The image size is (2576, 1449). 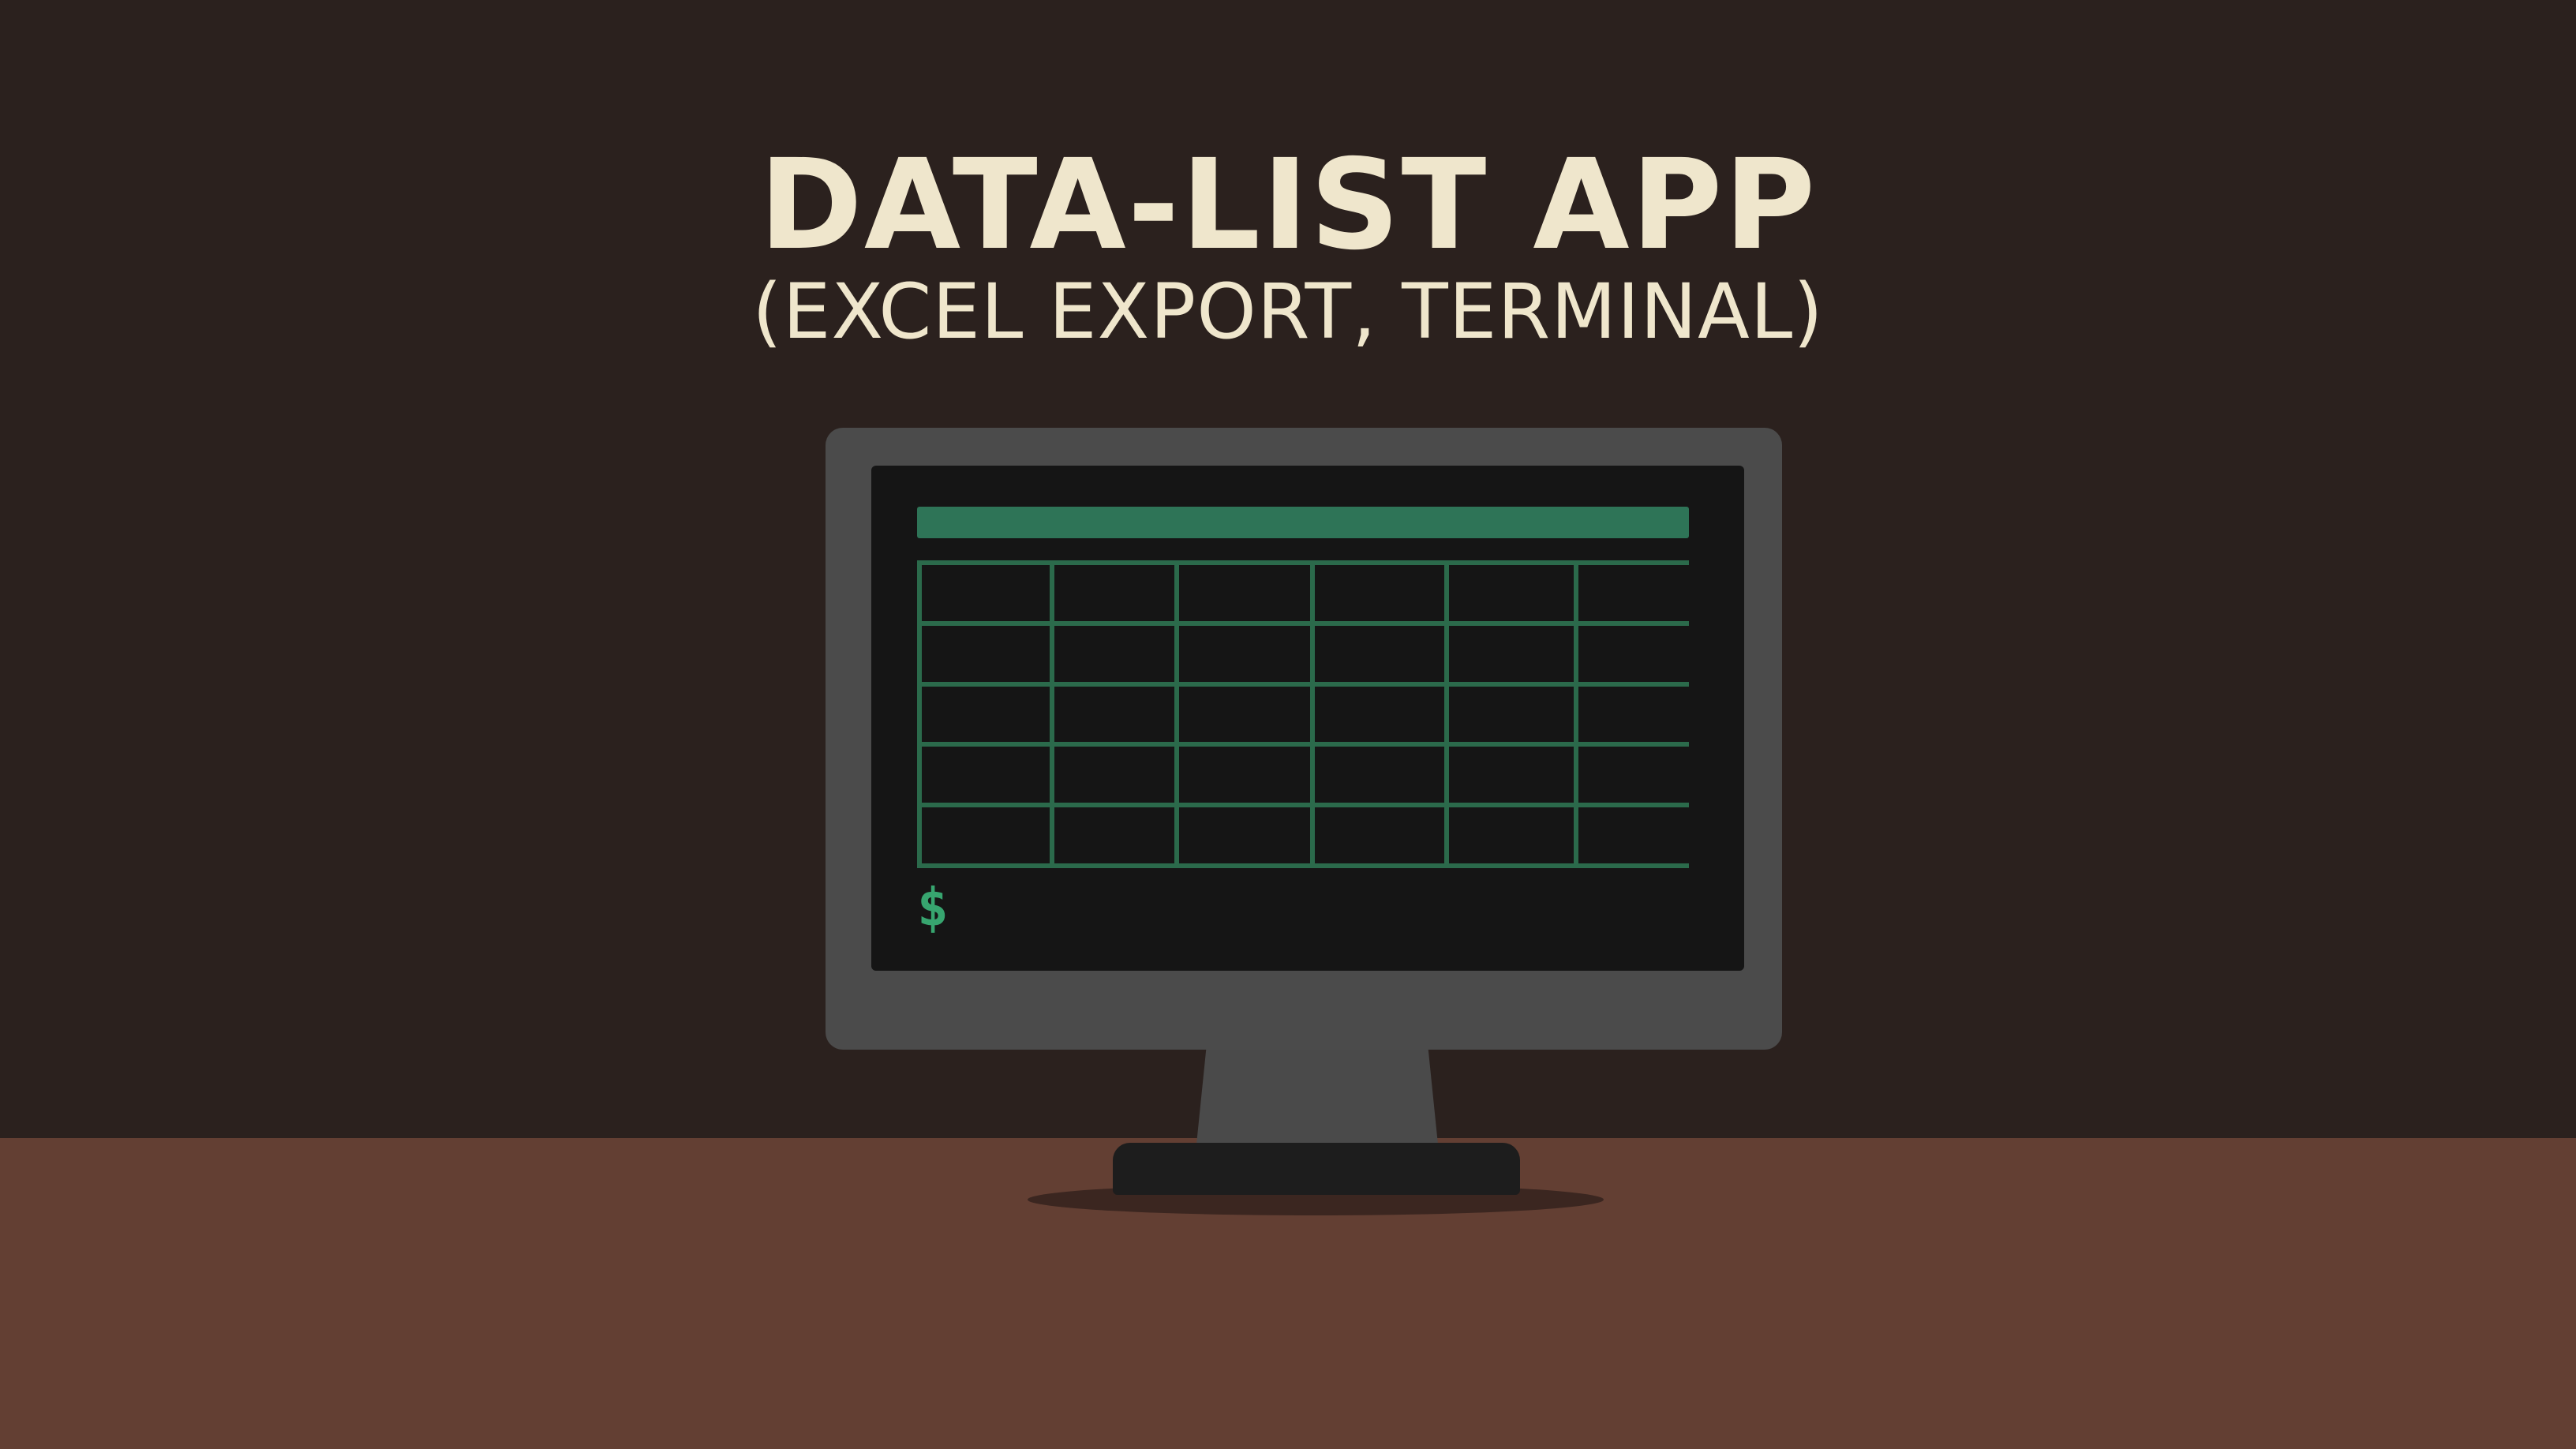 I want to click on monitor-screen: $, so click(x=1307, y=718).